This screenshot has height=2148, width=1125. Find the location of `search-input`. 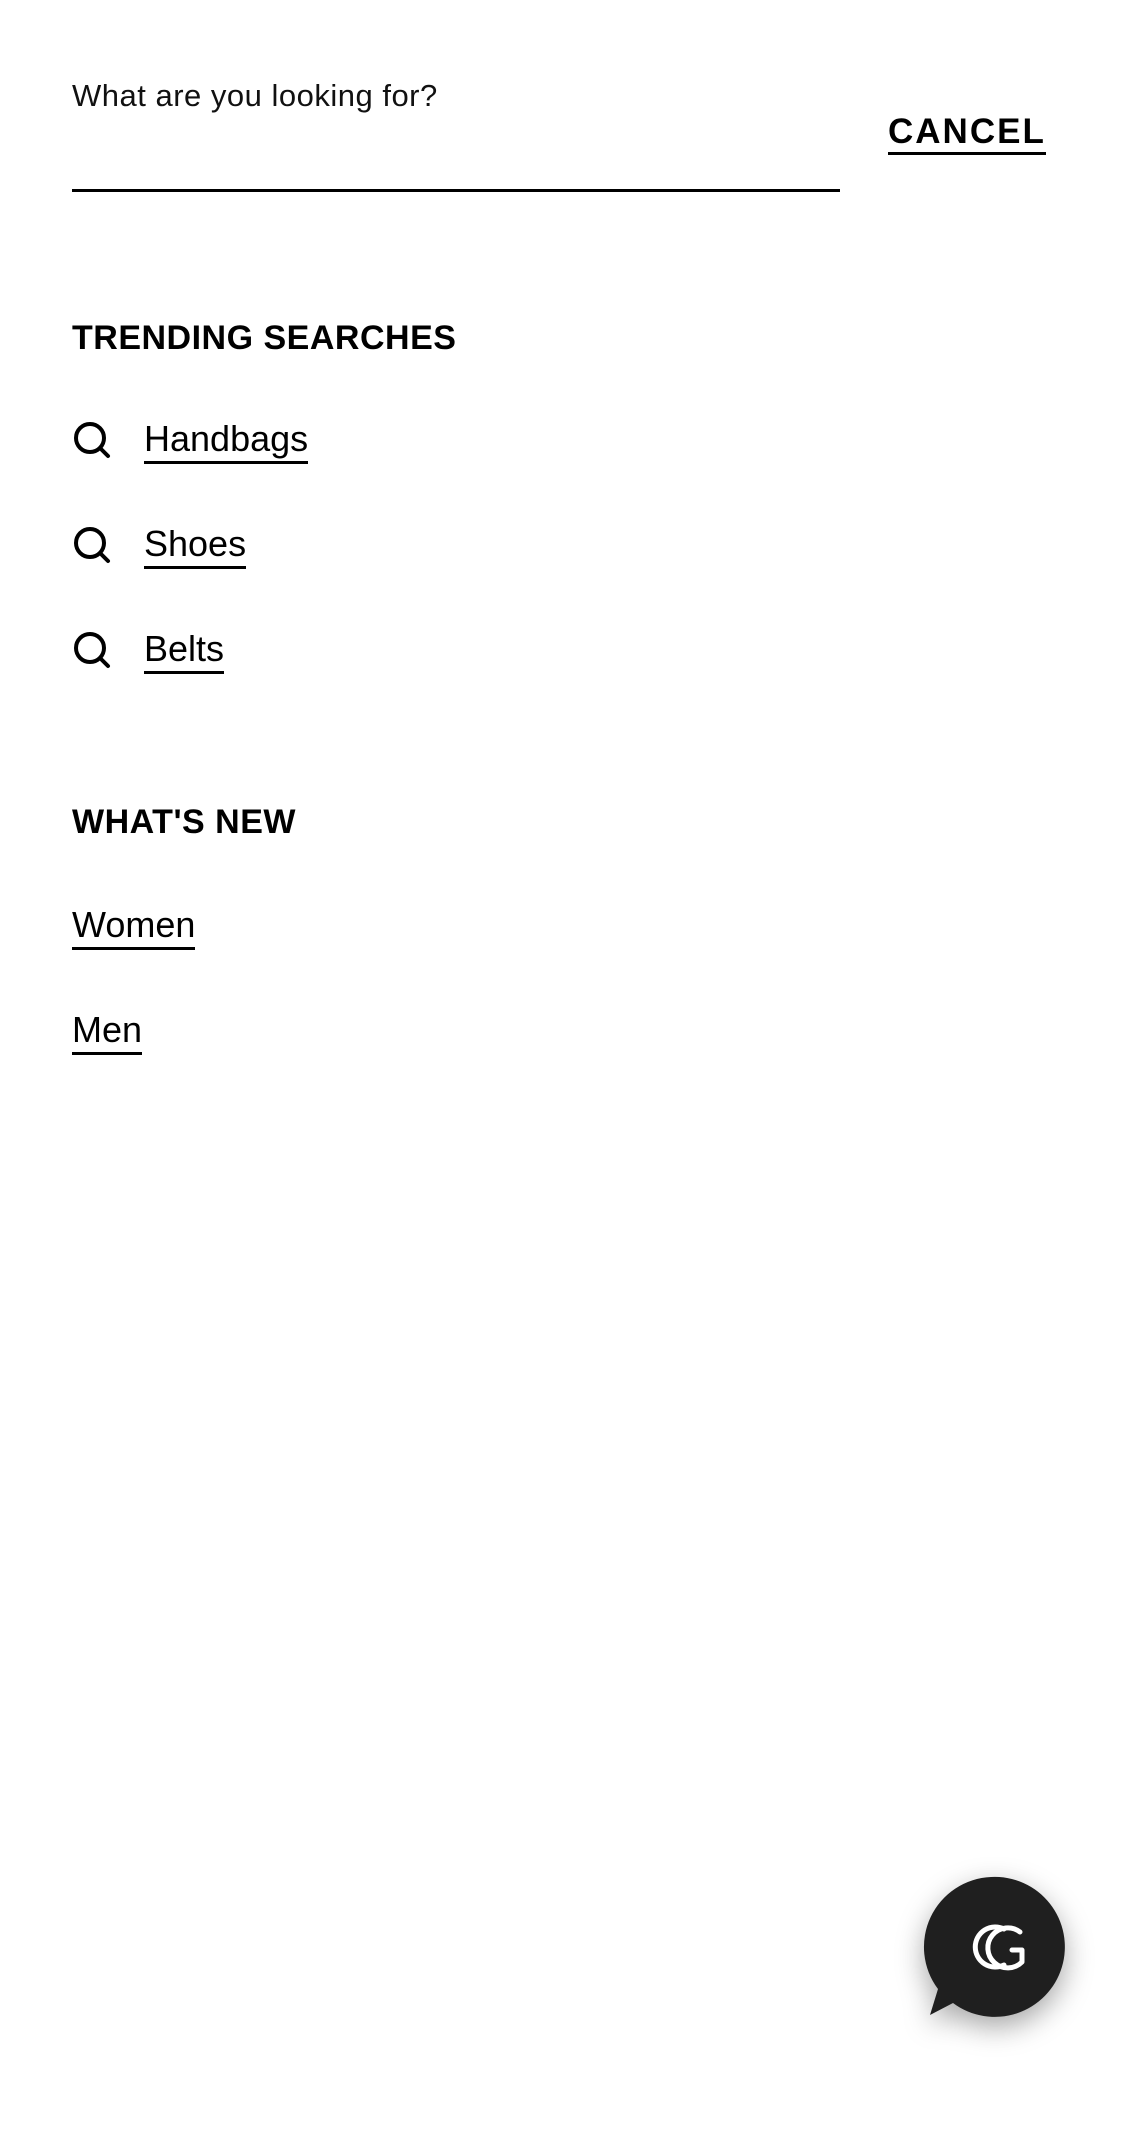

search-input is located at coordinates (456, 156).